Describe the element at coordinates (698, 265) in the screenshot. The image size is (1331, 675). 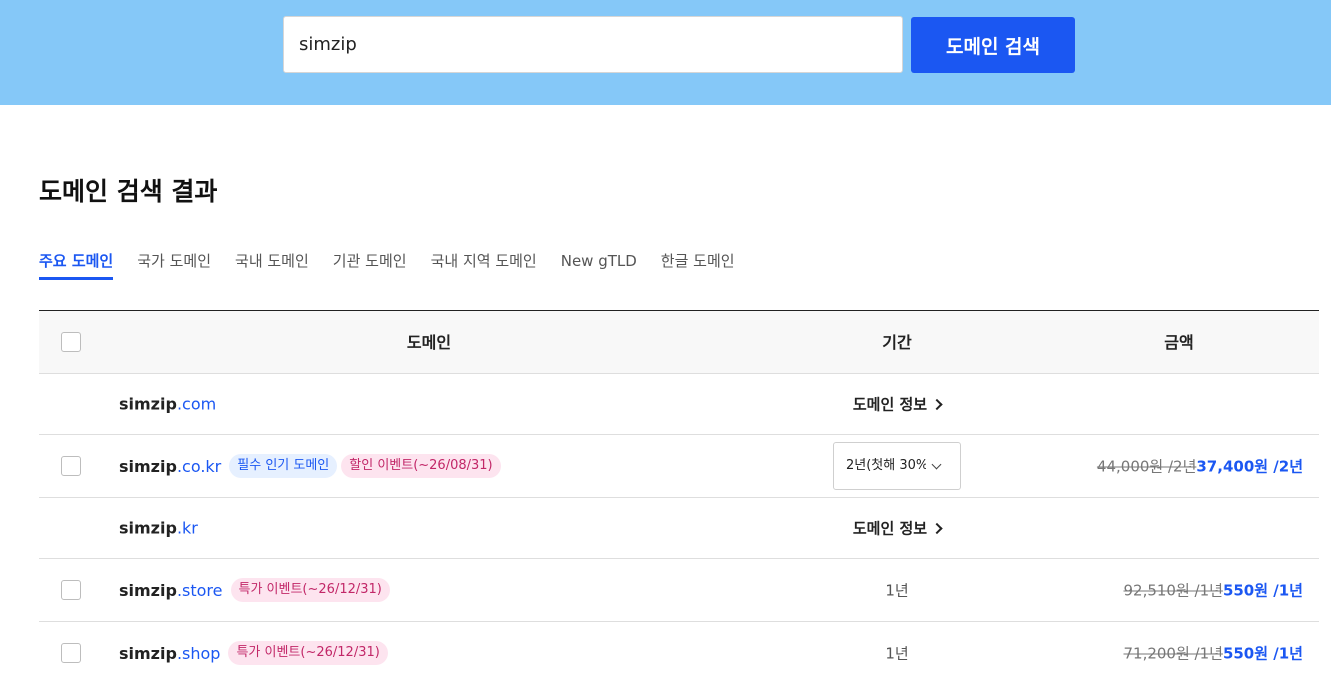
I see `tab-korean-domains: 한글 도메인` at that location.